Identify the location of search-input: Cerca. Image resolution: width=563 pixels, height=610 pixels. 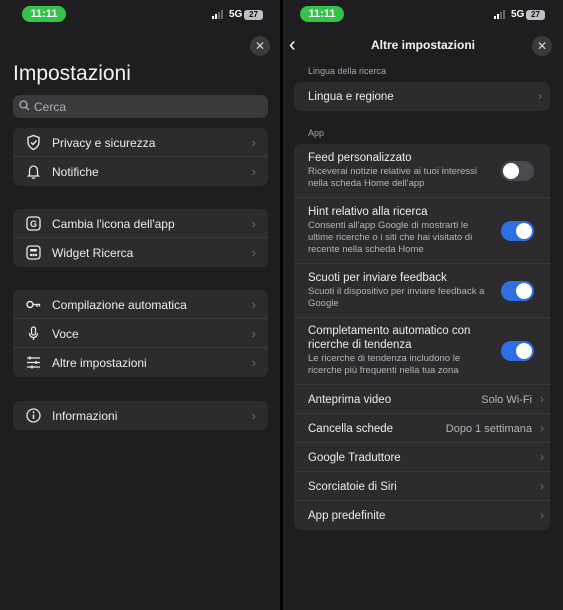
(140, 106).